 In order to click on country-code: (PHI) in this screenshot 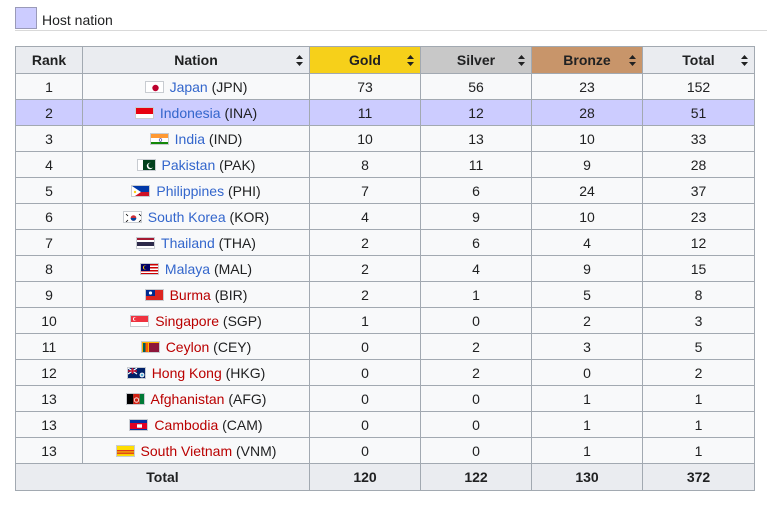, I will do `click(244, 190)`.